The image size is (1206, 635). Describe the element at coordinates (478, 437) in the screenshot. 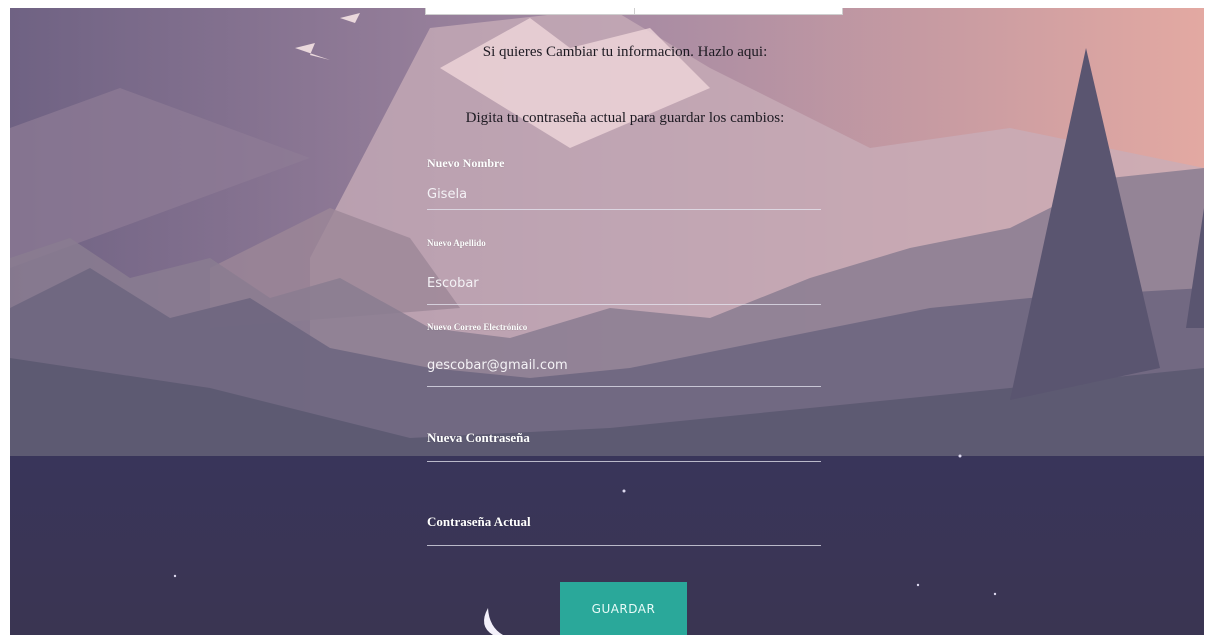

I see `nueva-contrasena-label: Nueva Contraseña` at that location.